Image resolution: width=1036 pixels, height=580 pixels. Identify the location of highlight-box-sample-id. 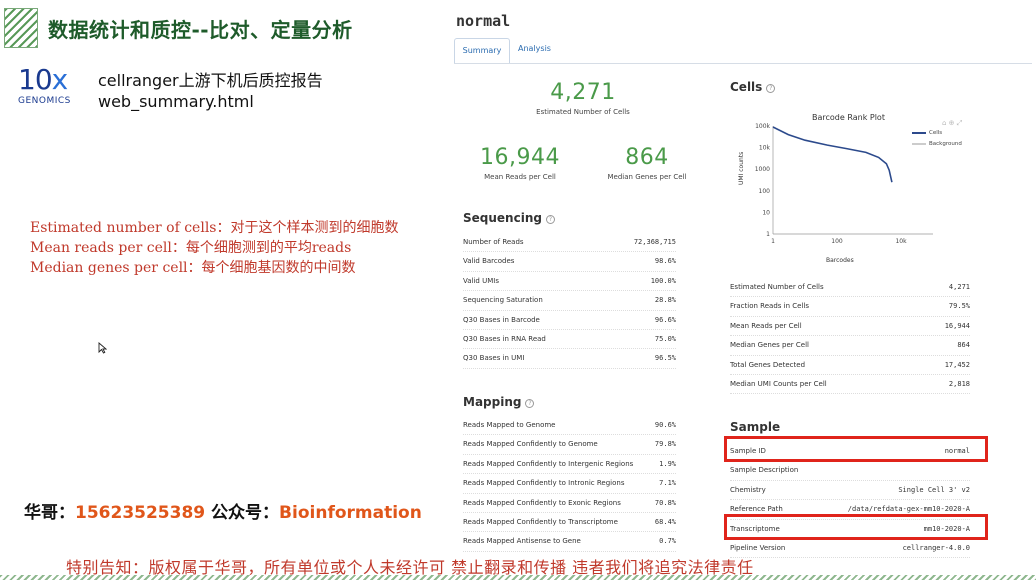
(856, 449).